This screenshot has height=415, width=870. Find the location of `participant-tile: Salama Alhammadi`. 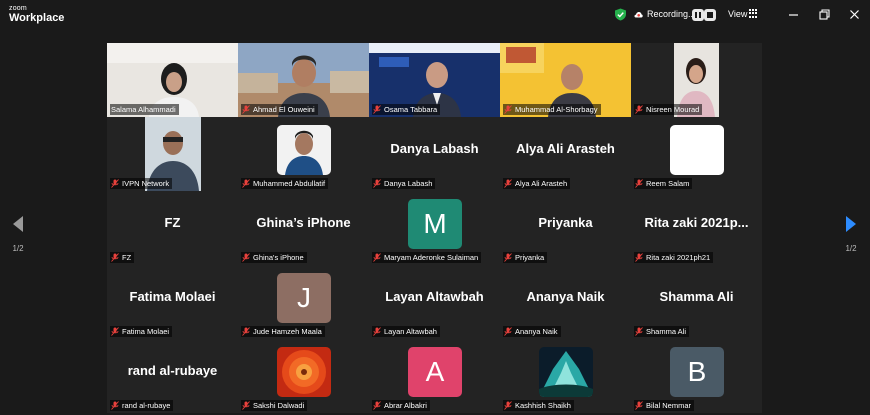

participant-tile: Salama Alhammadi is located at coordinates (172, 80).